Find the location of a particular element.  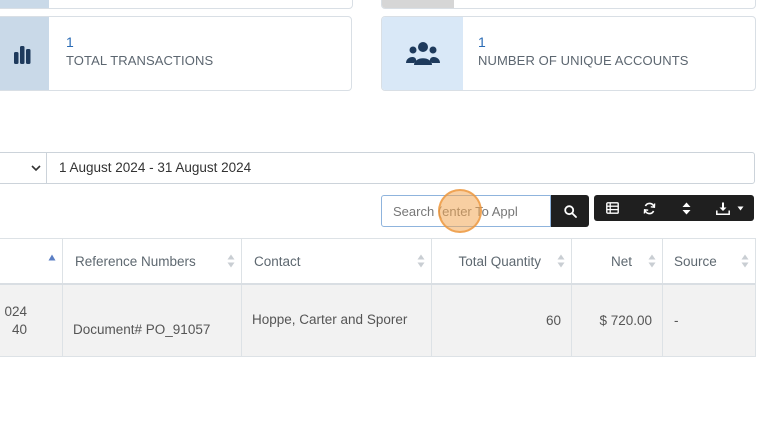

transactions-icon-area is located at coordinates (24, 53).